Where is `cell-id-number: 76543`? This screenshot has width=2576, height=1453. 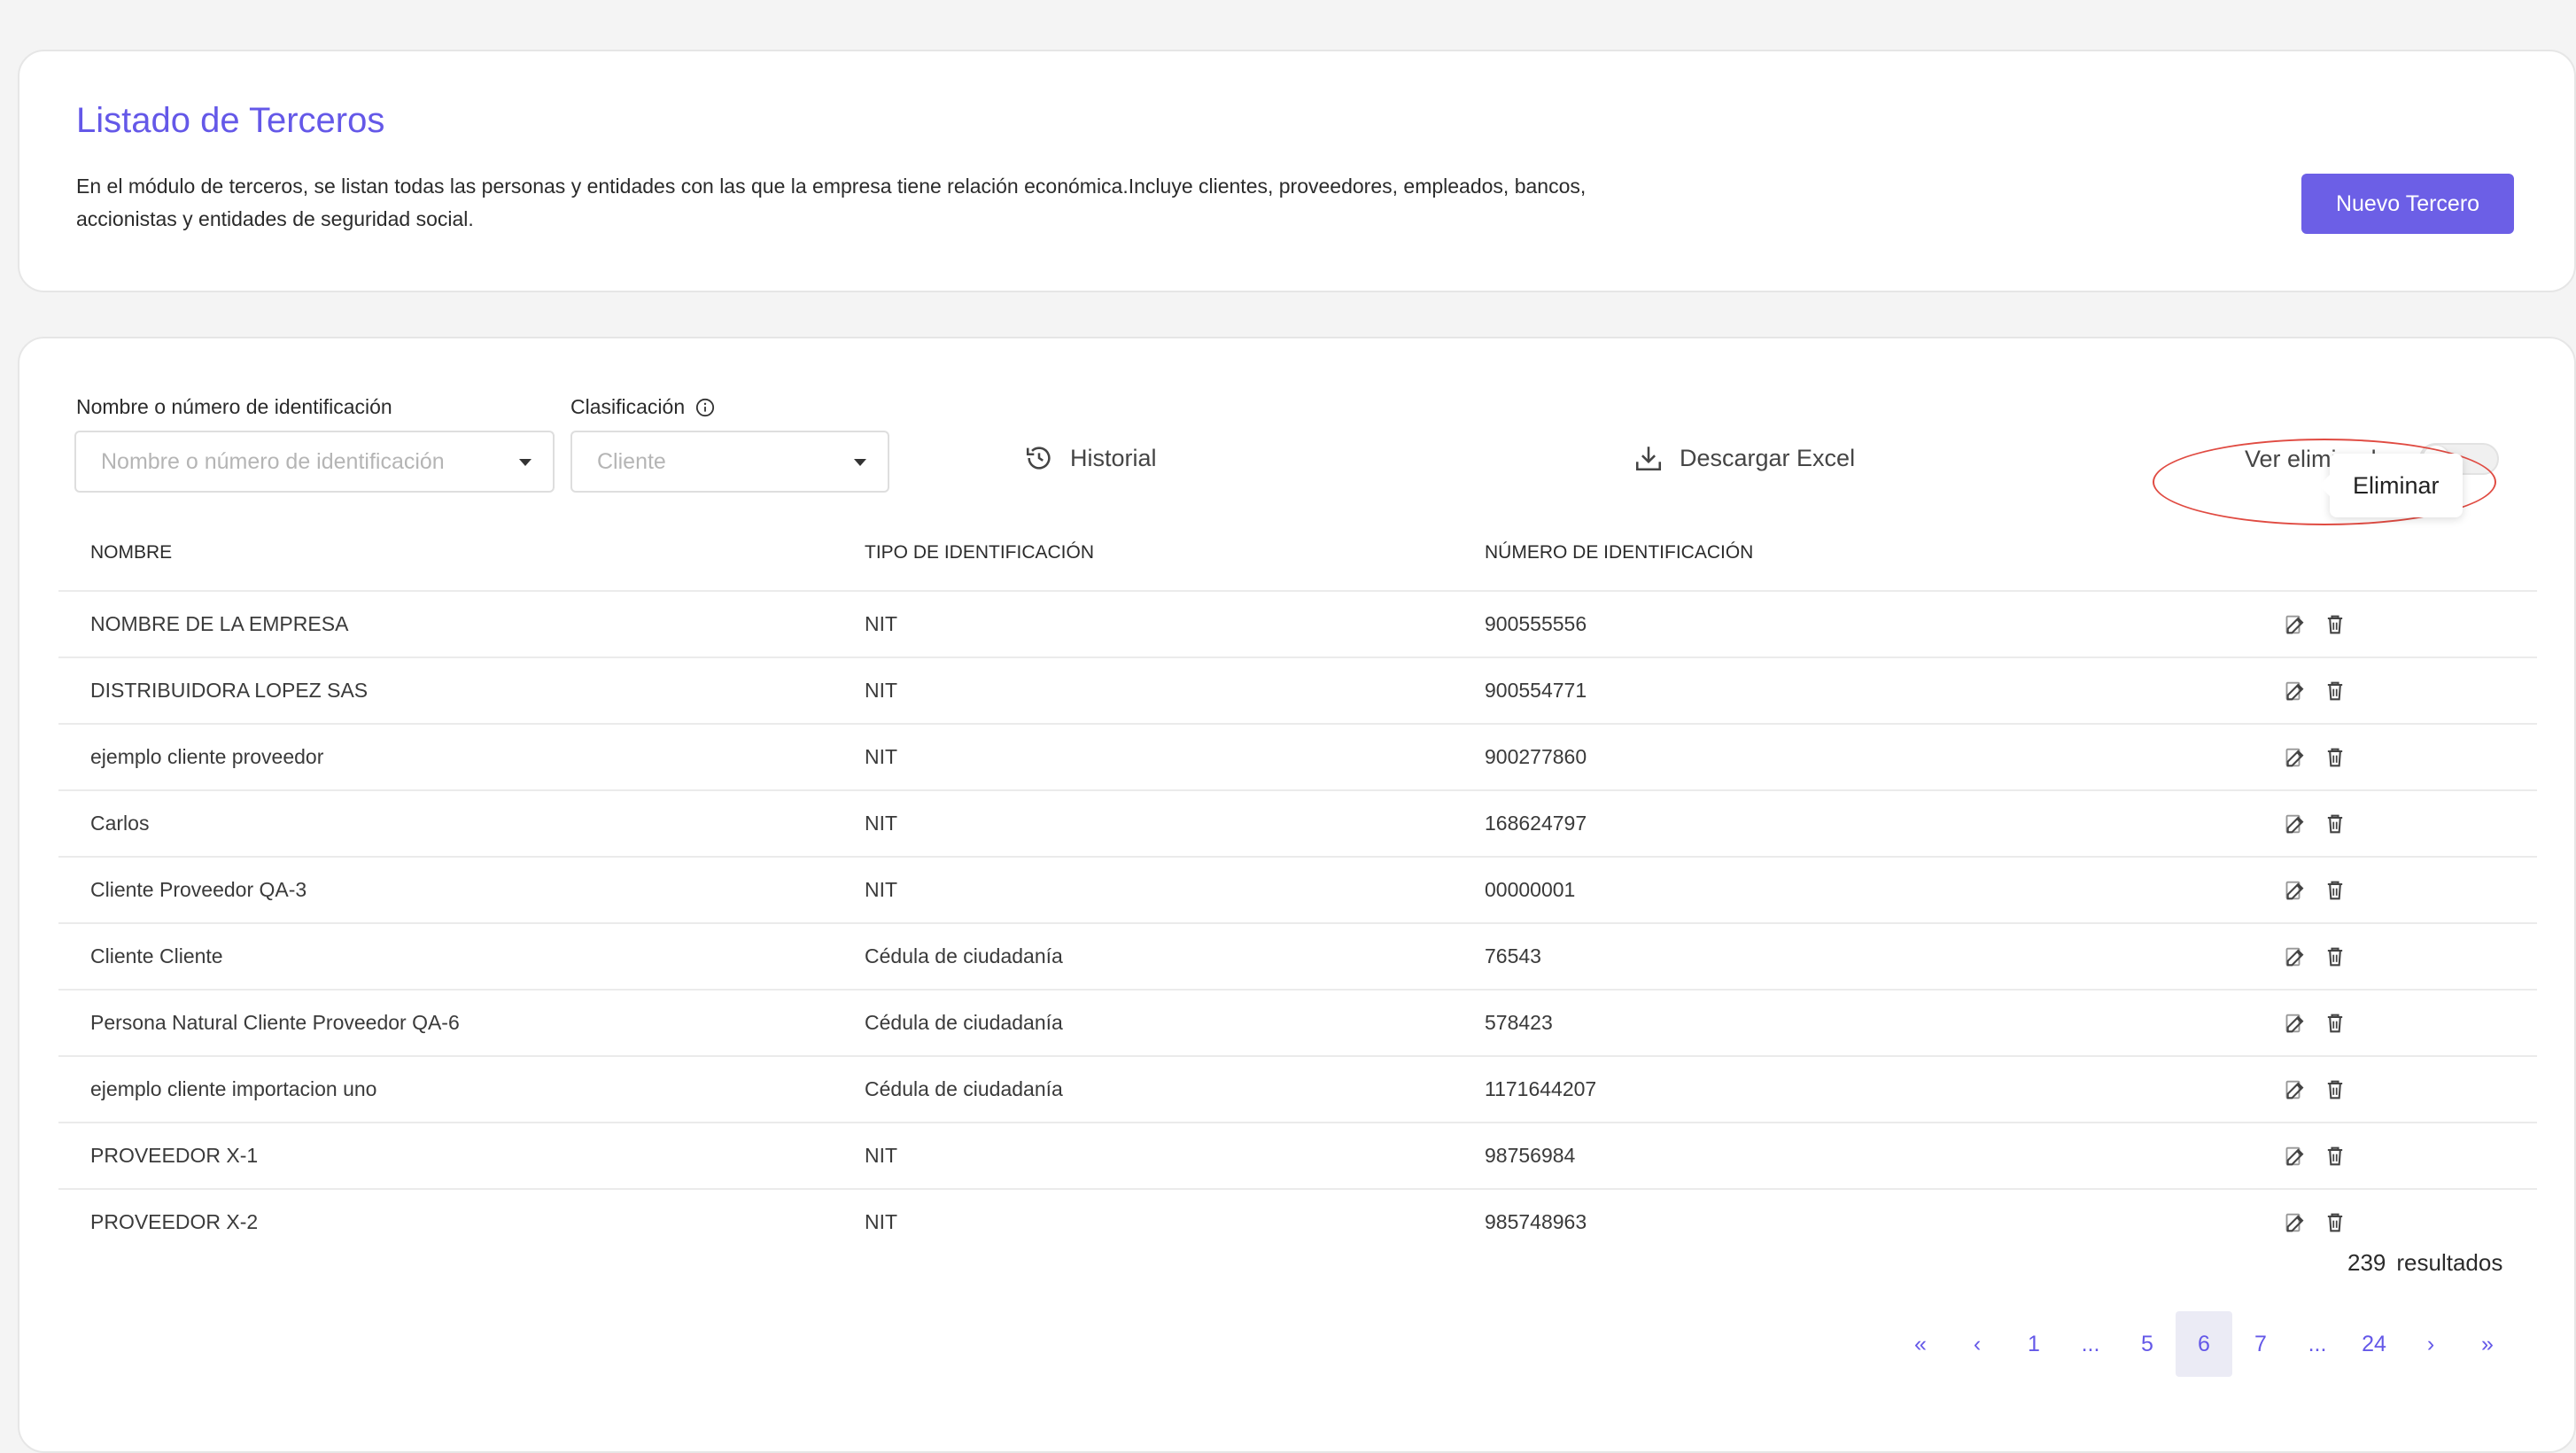 cell-id-number: 76543 is located at coordinates (1830, 957).